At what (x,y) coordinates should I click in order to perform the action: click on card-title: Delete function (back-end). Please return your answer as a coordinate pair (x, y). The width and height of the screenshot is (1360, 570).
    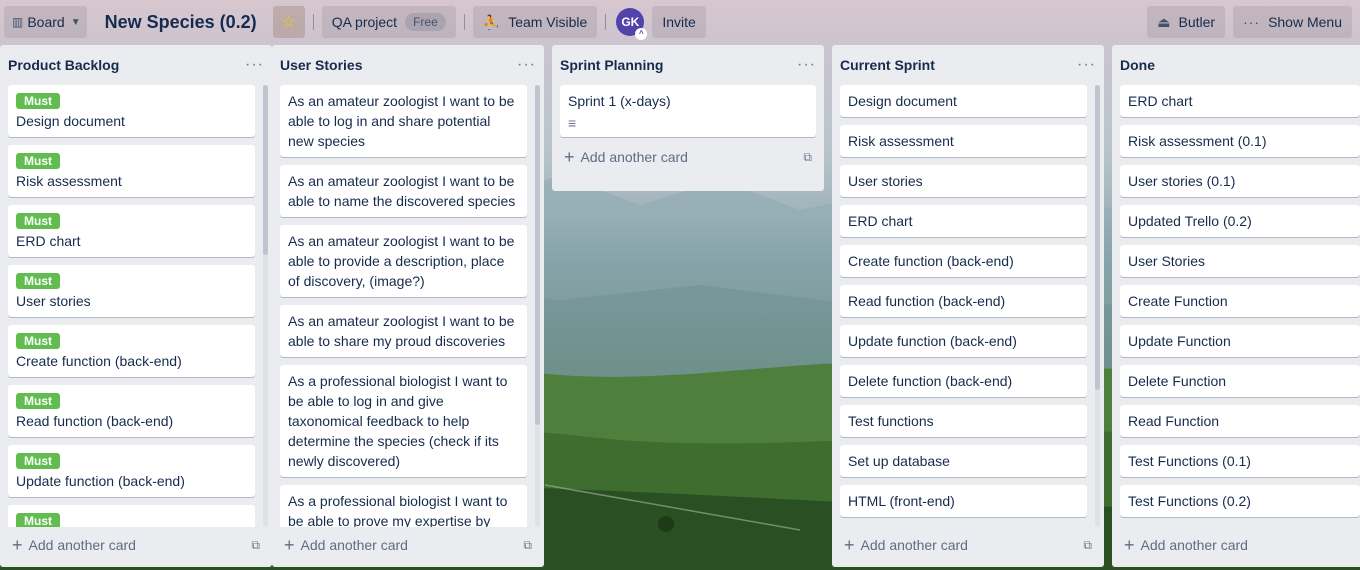
    Looking at the image, I should click on (930, 381).